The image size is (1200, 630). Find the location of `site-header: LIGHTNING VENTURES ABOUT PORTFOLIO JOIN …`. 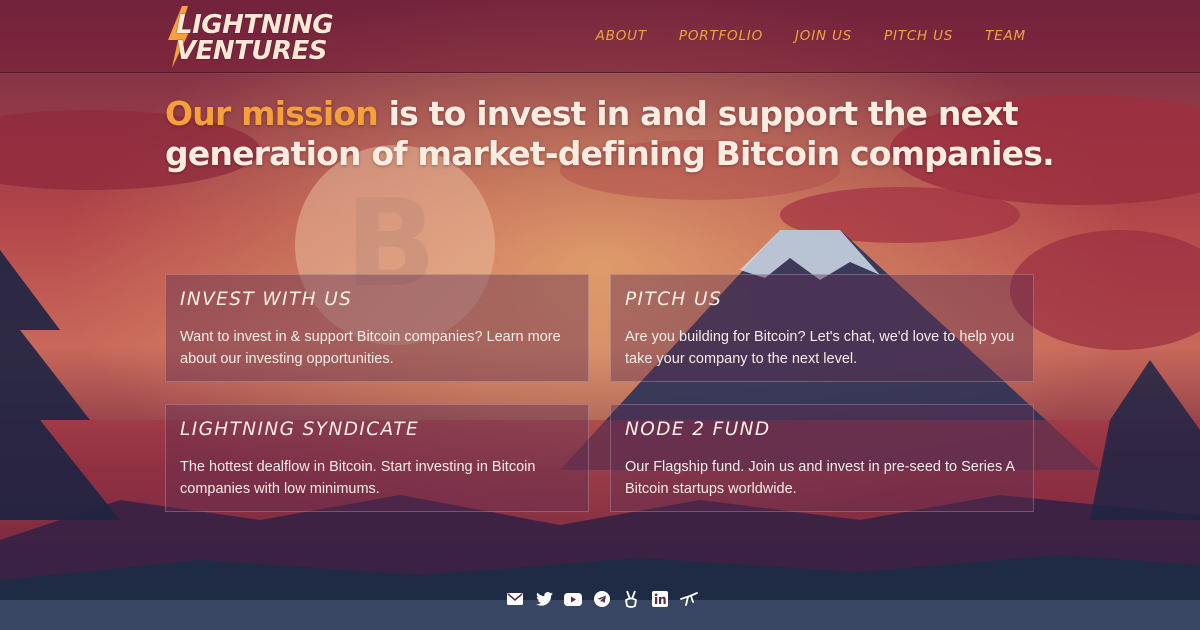

site-header: LIGHTNING VENTURES ABOUT PORTFOLIO JOIN … is located at coordinates (600, 36).